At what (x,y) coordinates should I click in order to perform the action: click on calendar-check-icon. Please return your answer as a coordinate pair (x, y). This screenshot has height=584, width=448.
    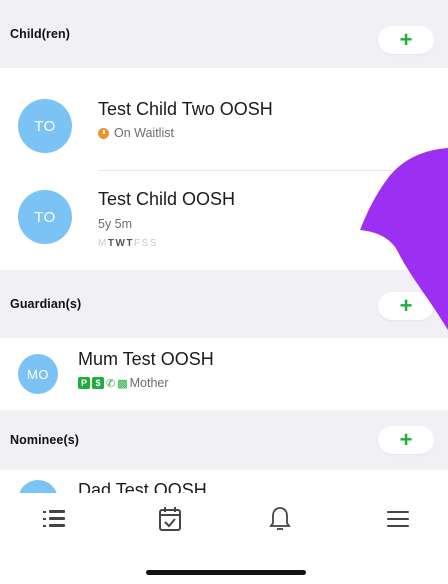
    Looking at the image, I should click on (170, 519).